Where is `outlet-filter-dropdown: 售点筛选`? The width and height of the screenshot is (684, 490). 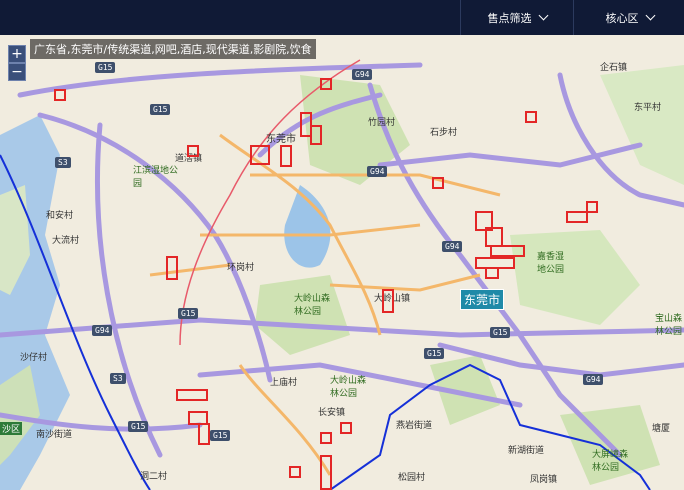 outlet-filter-dropdown: 售点筛选 is located at coordinates (516, 17).